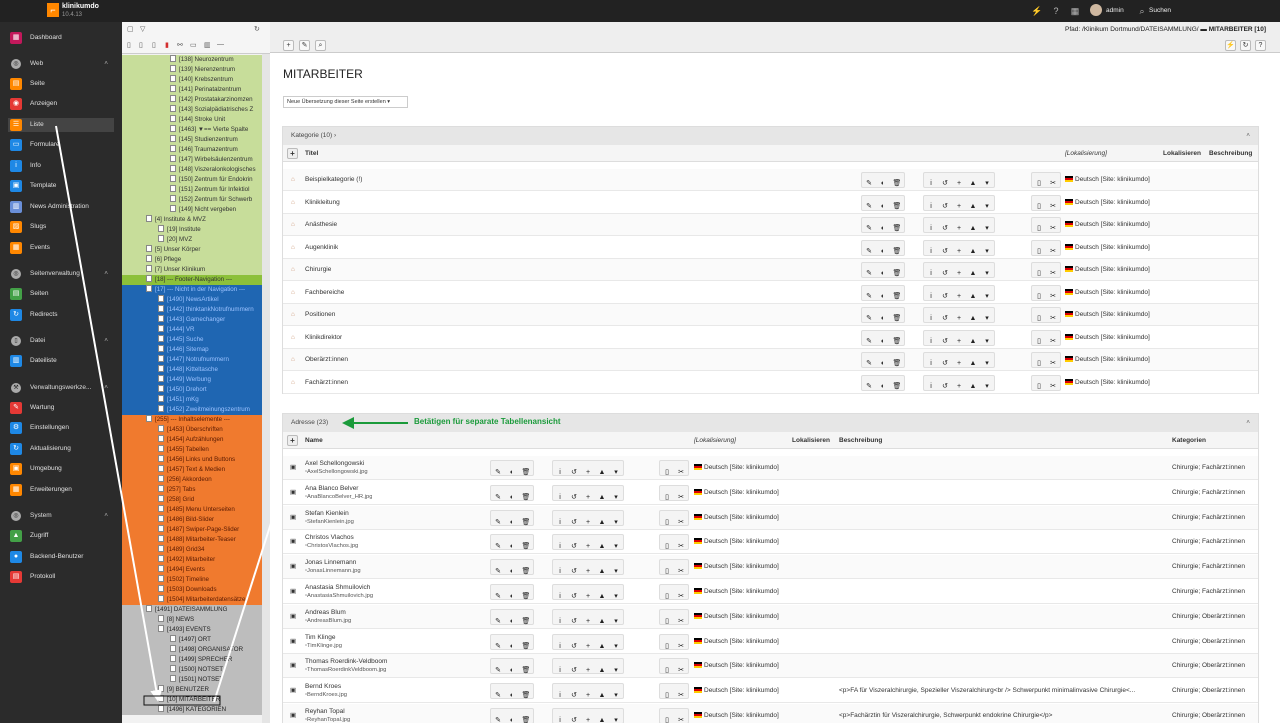 This screenshot has width=1280, height=723. What do you see at coordinates (323, 338) in the screenshot?
I see `category-title: Klinikdirektor` at bounding box center [323, 338].